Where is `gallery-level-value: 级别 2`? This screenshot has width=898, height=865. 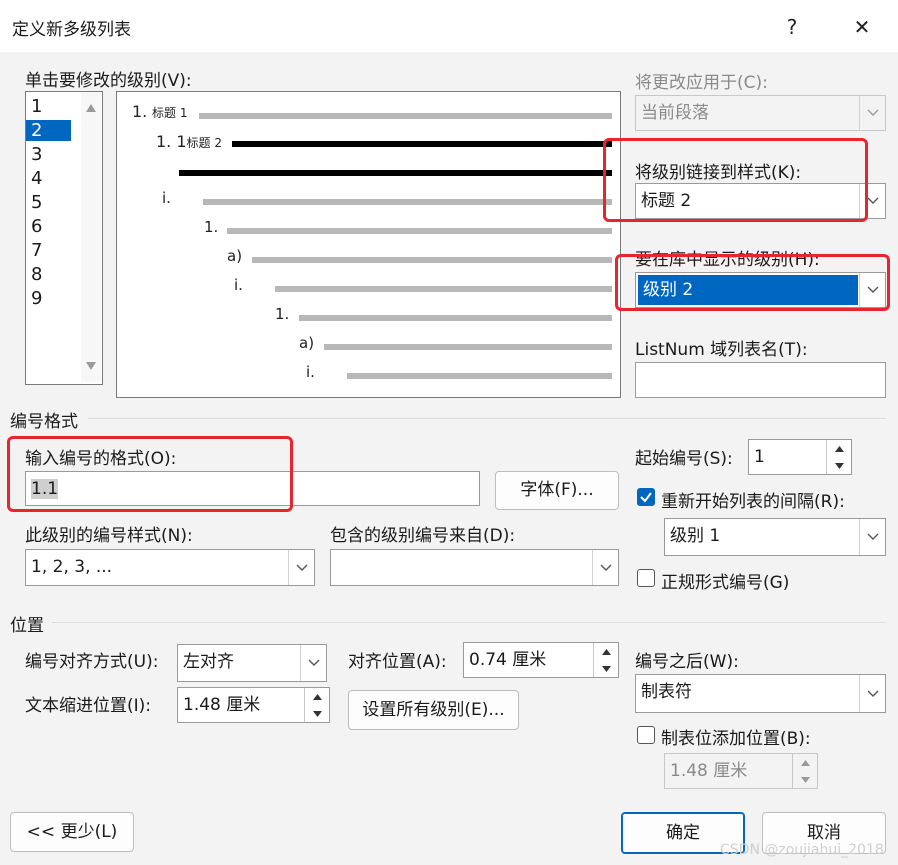 gallery-level-value: 级别 2 is located at coordinates (748, 290).